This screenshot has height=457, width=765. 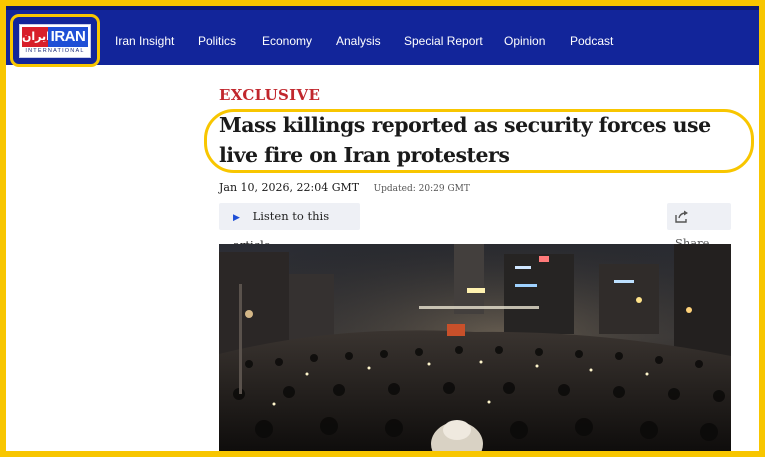 I want to click on nav-link-iran-insight: Iran Insight, so click(x=144, y=41).